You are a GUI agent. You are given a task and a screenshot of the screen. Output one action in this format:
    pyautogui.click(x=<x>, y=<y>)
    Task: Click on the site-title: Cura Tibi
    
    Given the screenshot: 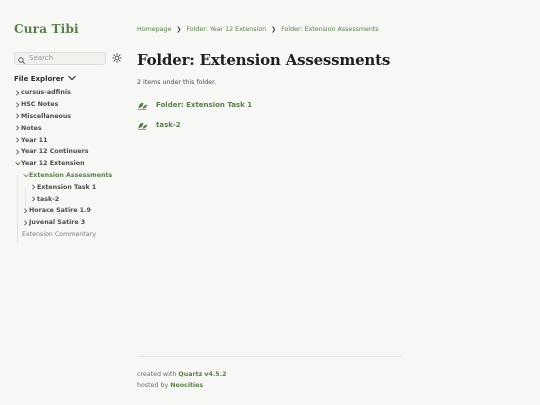 What is the action you would take?
    pyautogui.click(x=70, y=29)
    